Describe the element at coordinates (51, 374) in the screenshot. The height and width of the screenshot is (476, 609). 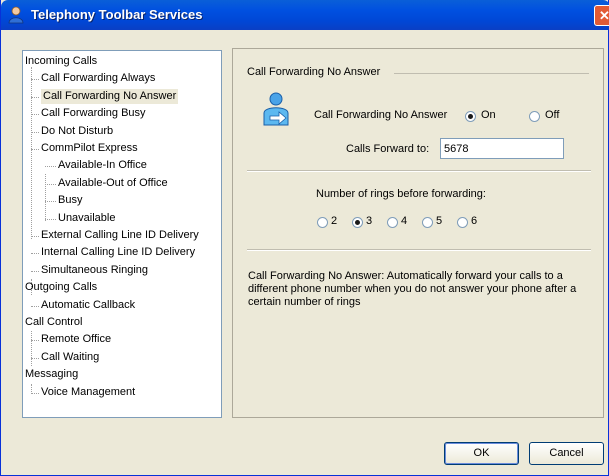
I see `tree-item: Messaging` at that location.